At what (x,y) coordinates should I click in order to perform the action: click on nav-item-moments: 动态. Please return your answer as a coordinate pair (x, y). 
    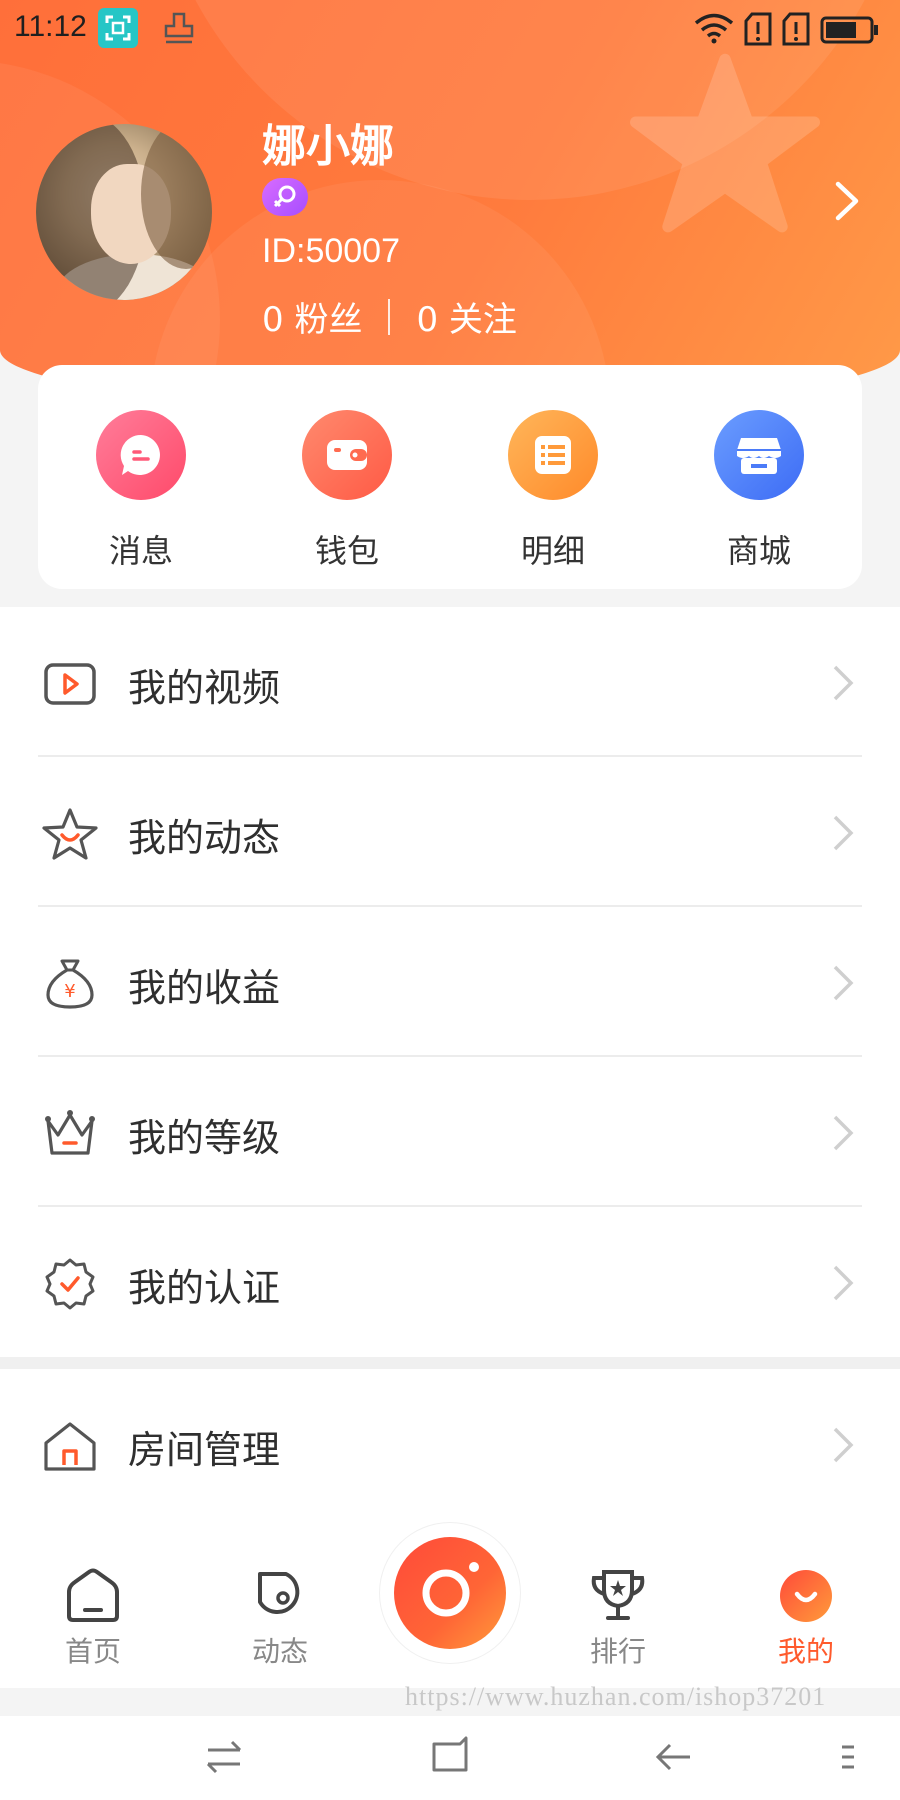
    Looking at the image, I should click on (280, 1619).